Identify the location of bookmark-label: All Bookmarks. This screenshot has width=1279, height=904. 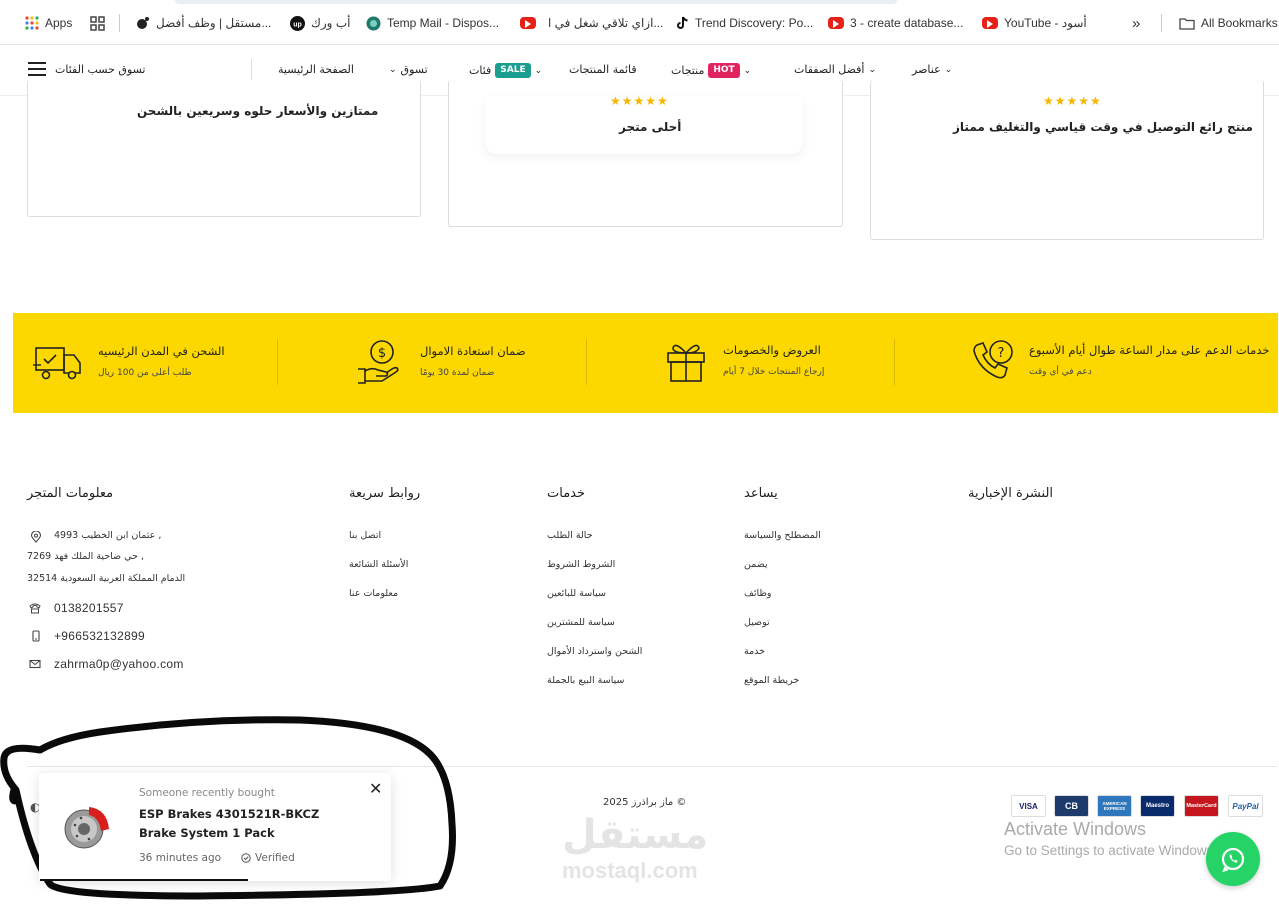
(1239, 23).